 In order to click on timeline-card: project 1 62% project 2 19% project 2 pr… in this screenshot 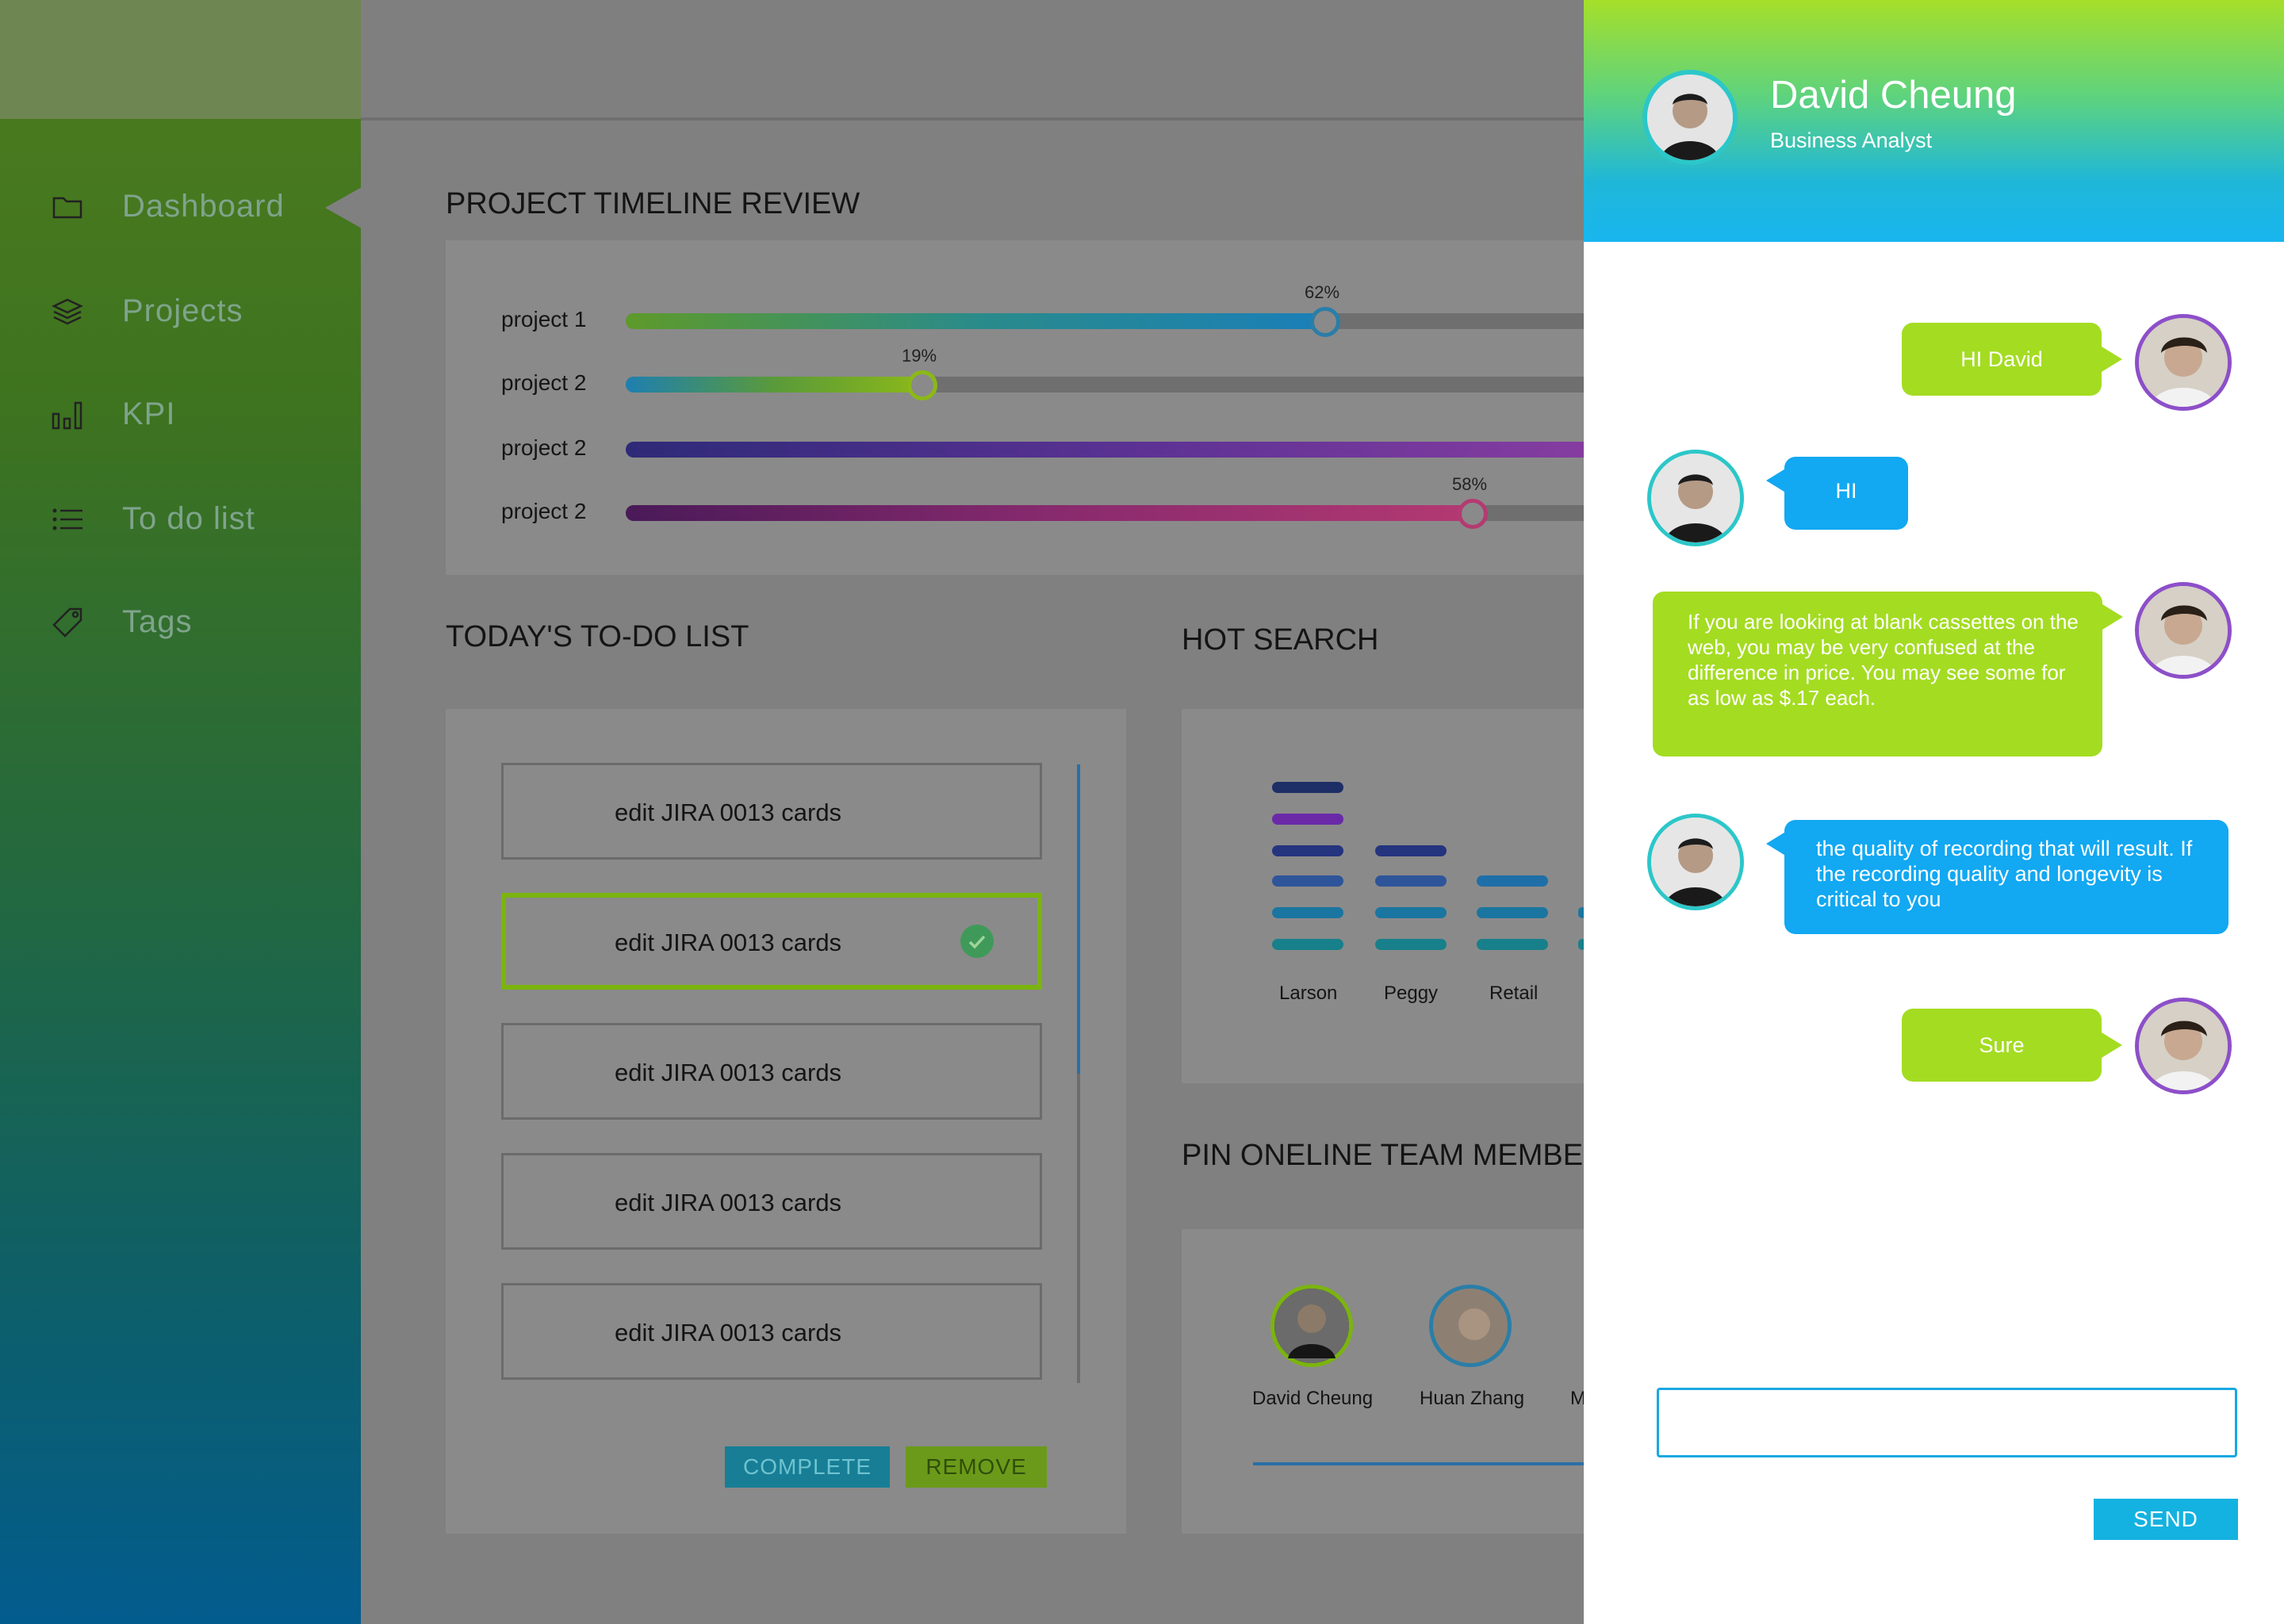, I will do `click(1051, 408)`.